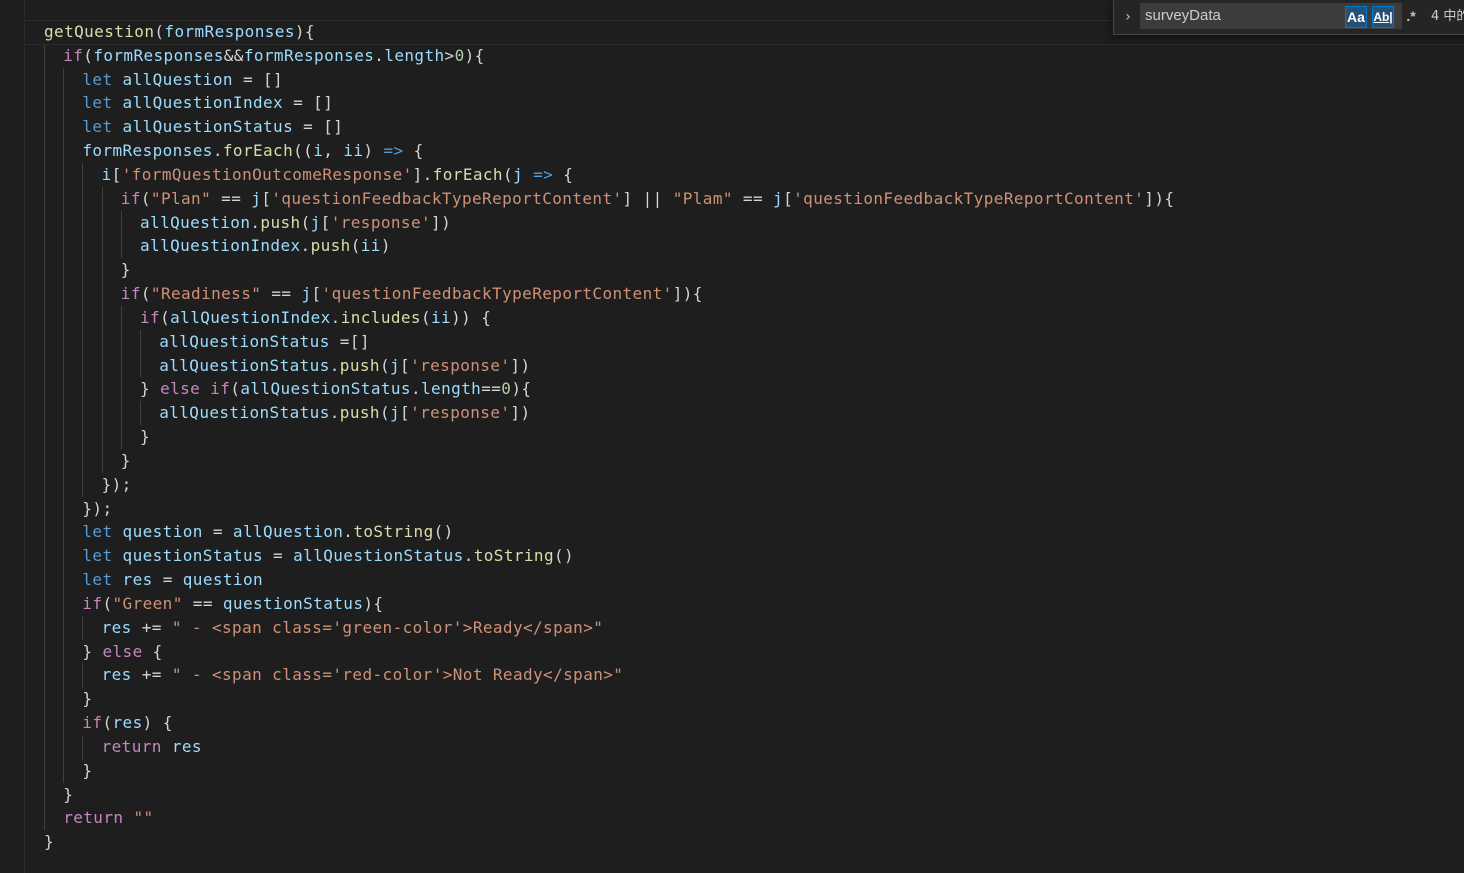 The height and width of the screenshot is (873, 1464). Describe the element at coordinates (1383, 17) in the screenshot. I see `whole-word-toggle: Ab|` at that location.